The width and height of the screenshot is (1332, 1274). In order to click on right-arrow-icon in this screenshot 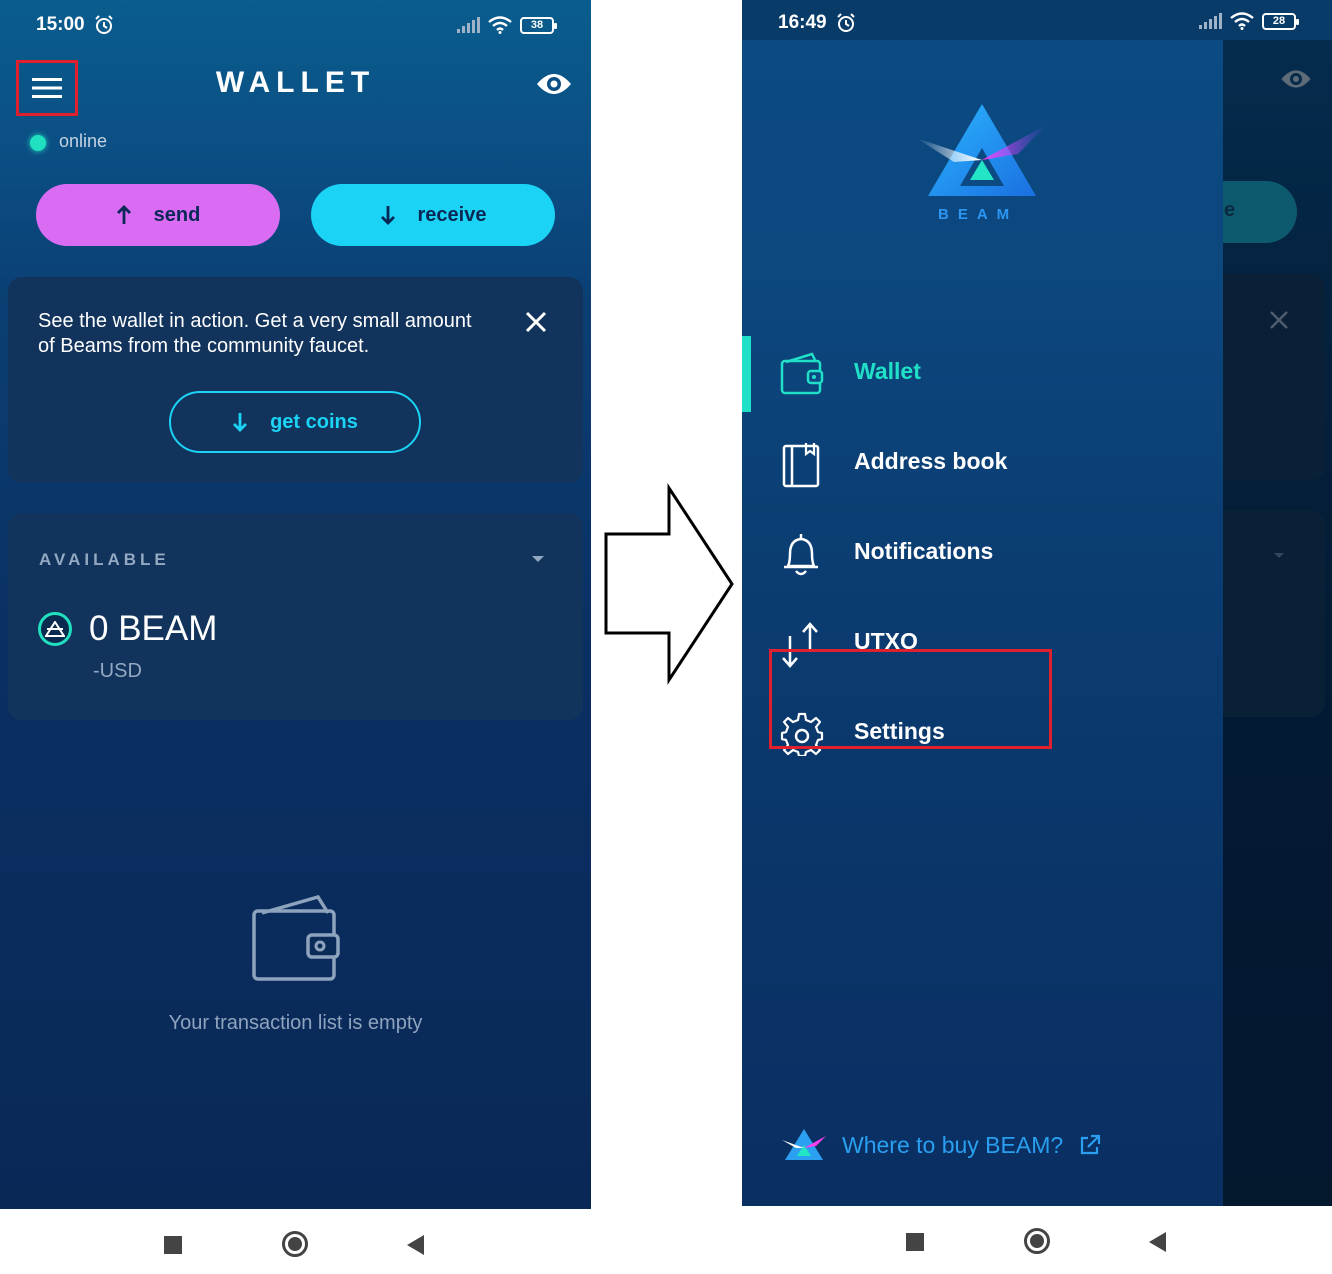, I will do `click(669, 584)`.